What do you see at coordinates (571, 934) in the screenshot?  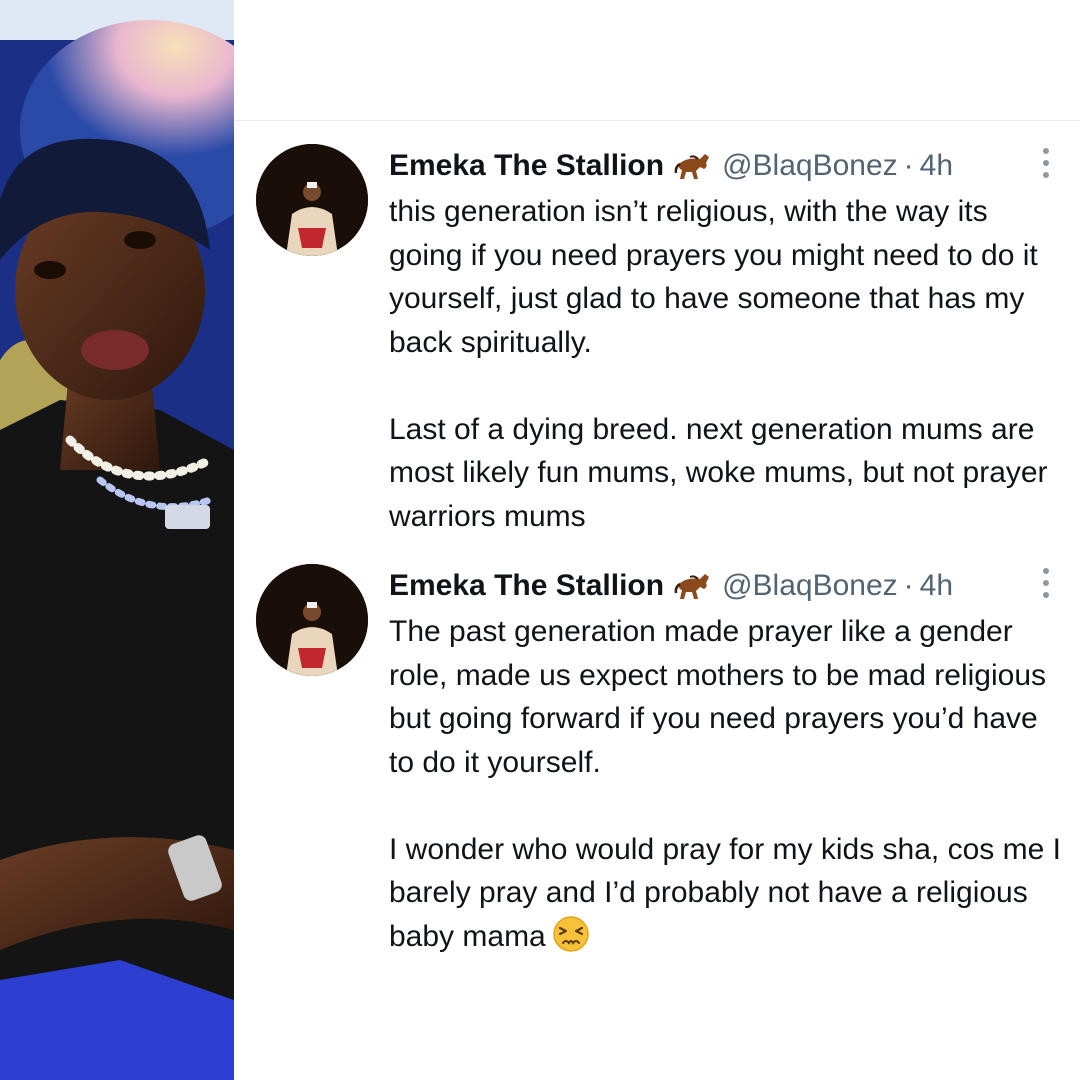 I see `persevering-face-icon` at bounding box center [571, 934].